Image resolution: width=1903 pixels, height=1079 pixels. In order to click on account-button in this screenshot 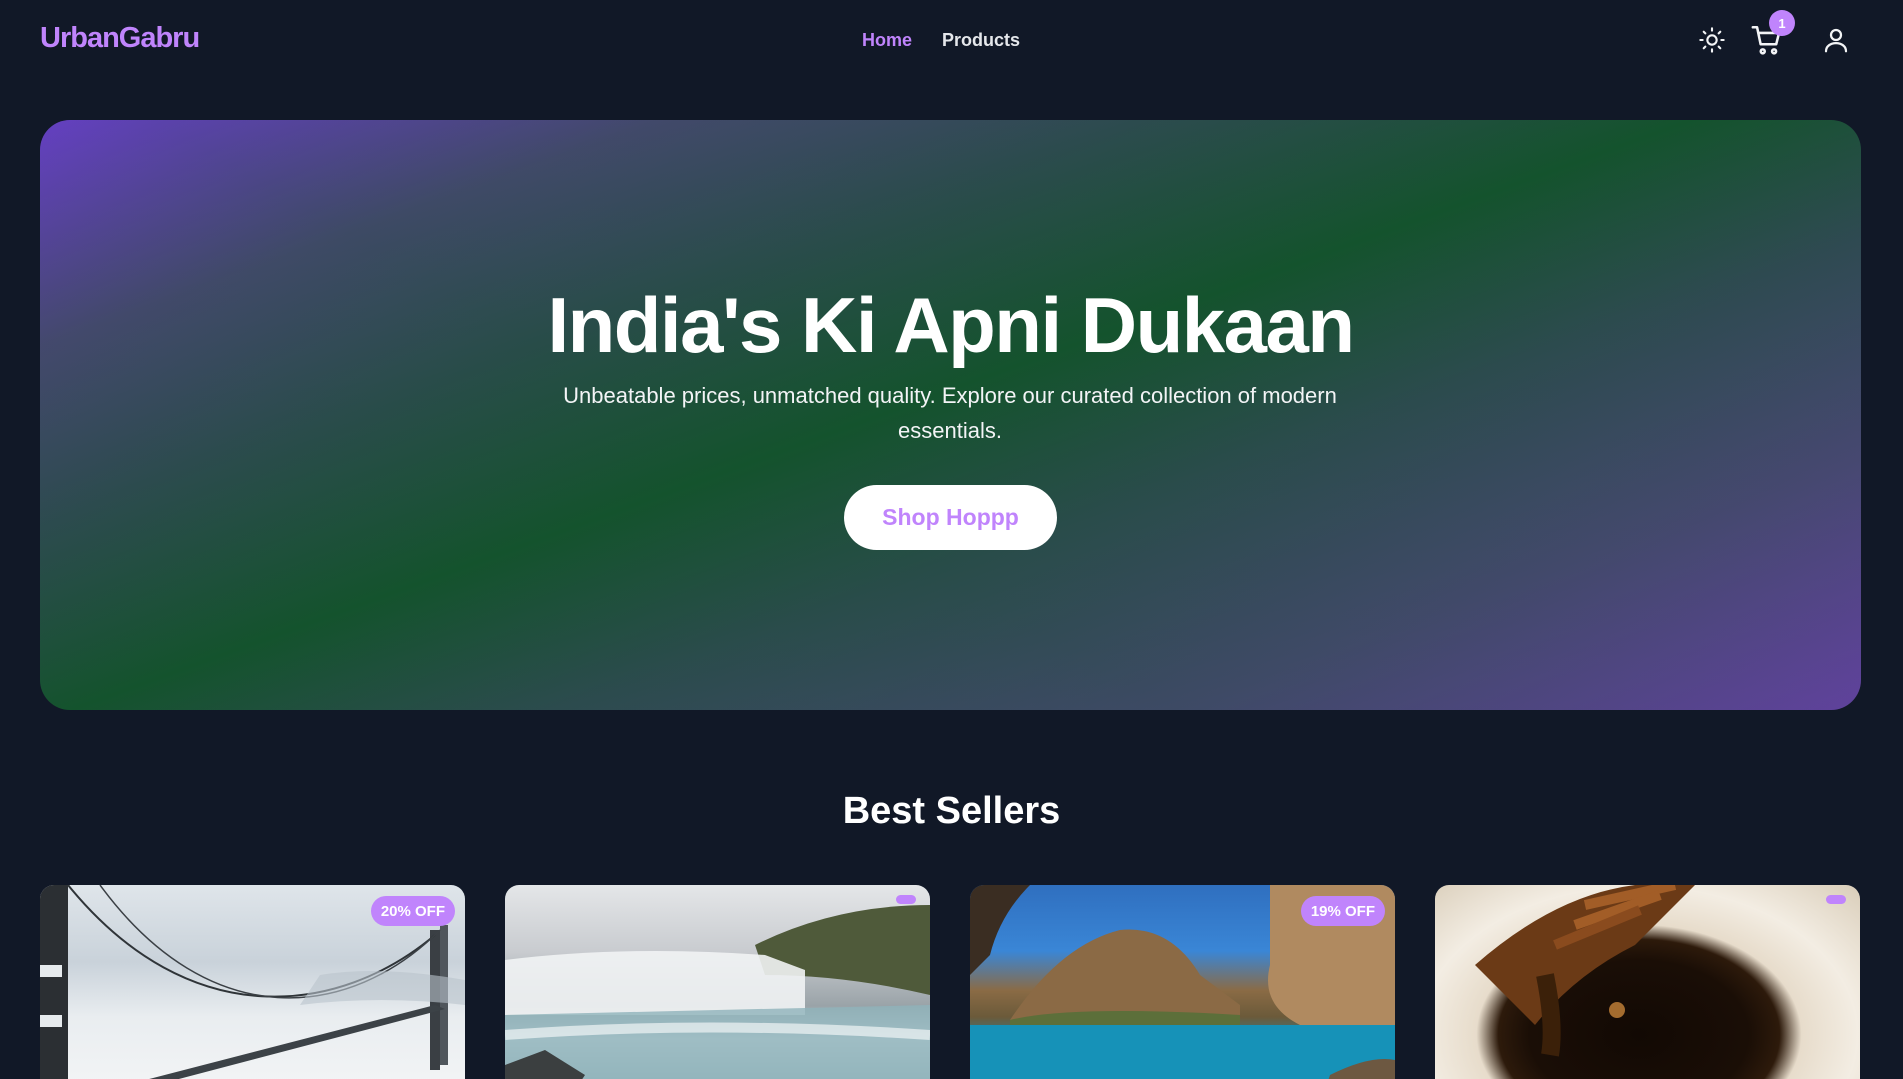, I will do `click(1836, 40)`.